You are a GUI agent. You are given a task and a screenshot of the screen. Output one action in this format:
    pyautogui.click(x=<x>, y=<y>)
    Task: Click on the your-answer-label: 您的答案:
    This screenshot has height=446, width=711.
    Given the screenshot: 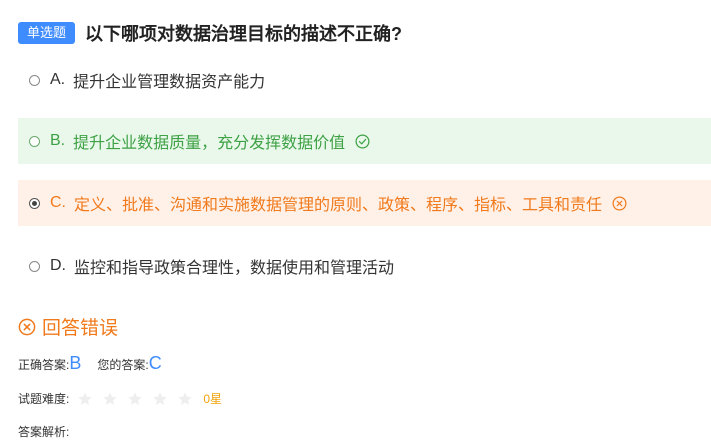 What is the action you would take?
    pyautogui.click(x=123, y=365)
    